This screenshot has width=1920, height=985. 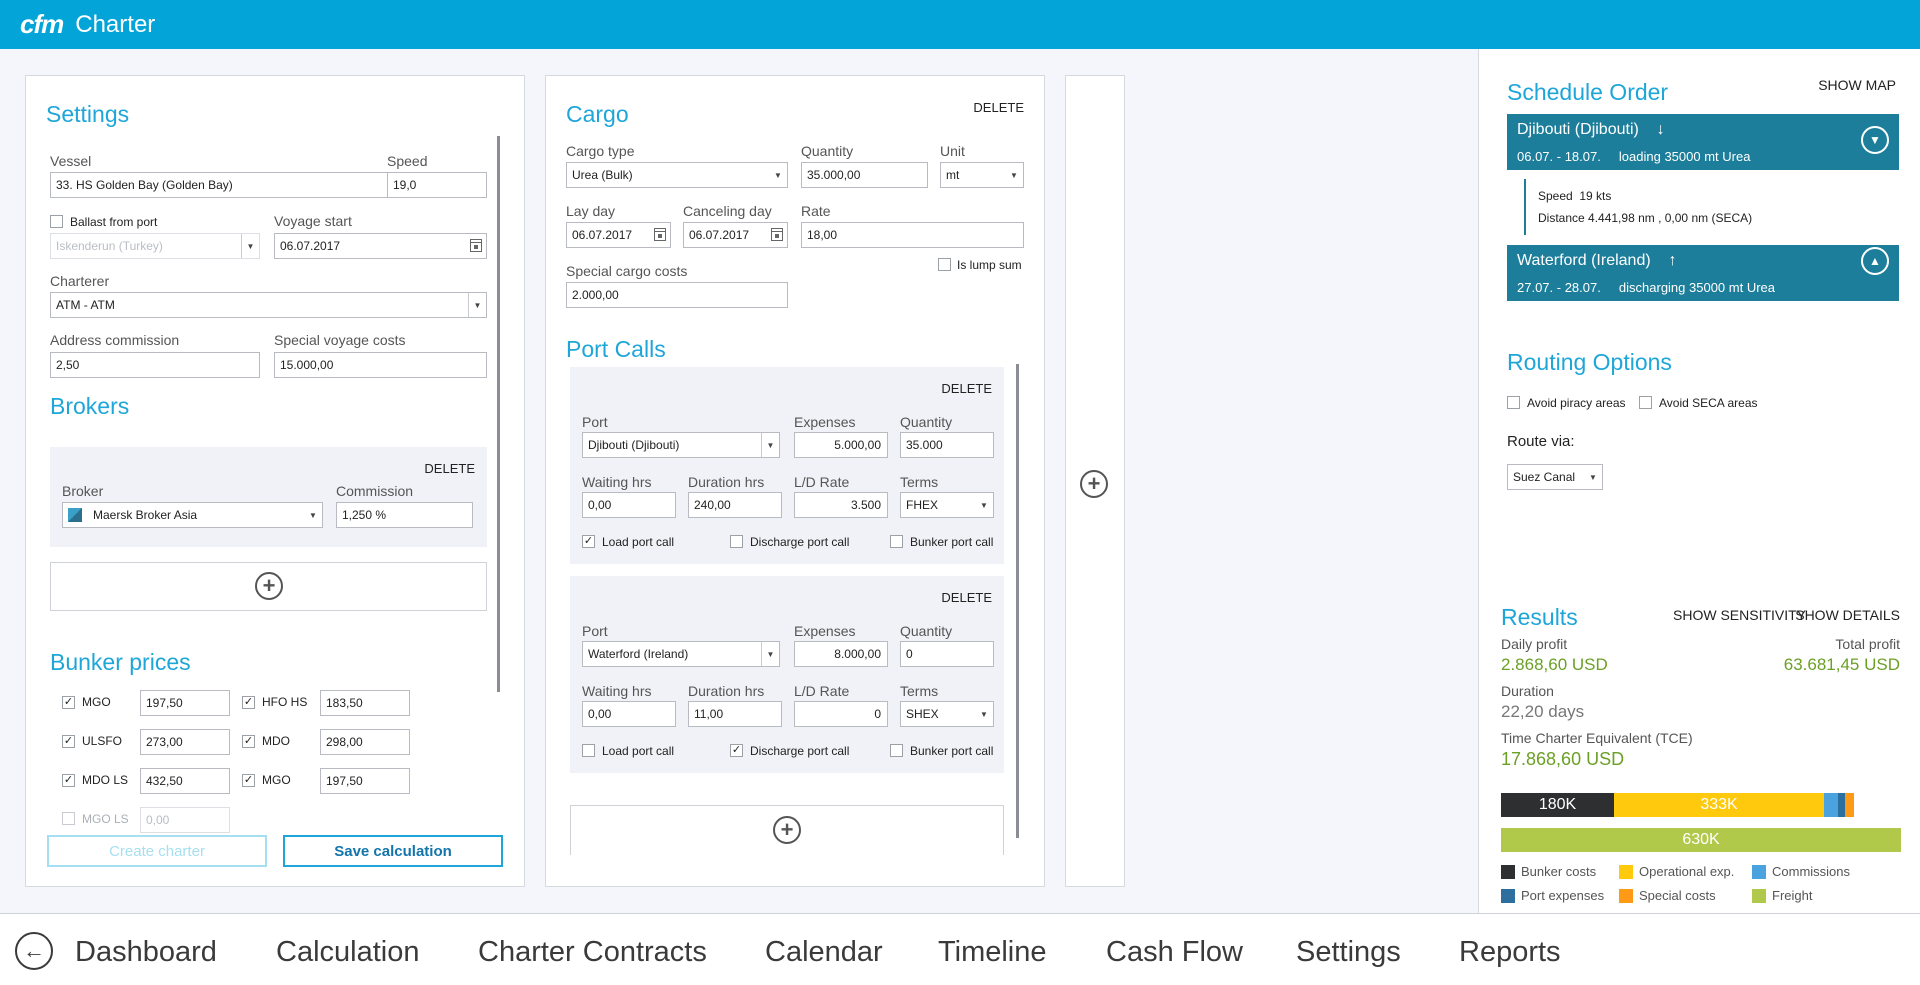 I want to click on bunker-checkbox-ulsfo: ✓, so click(x=68, y=741).